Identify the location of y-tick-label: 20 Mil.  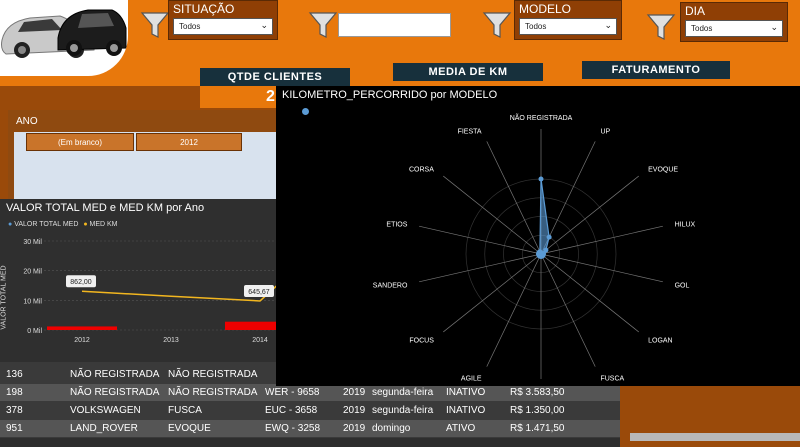
(32, 272).